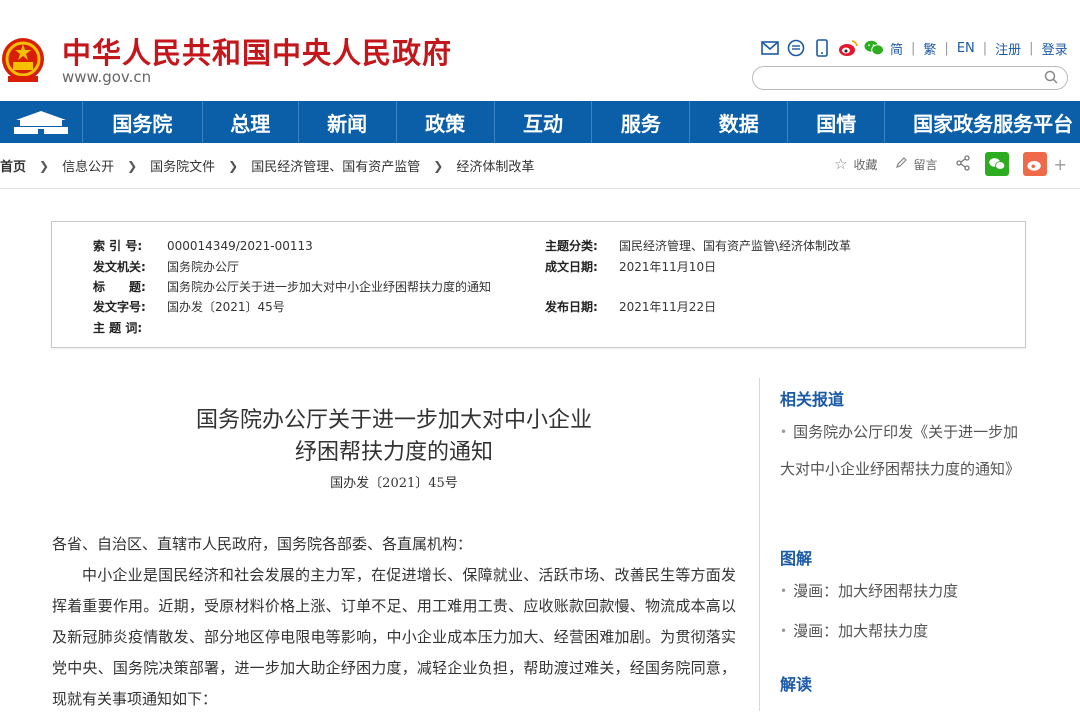  What do you see at coordinates (925, 164) in the screenshot?
I see `comment-button: 留言` at bounding box center [925, 164].